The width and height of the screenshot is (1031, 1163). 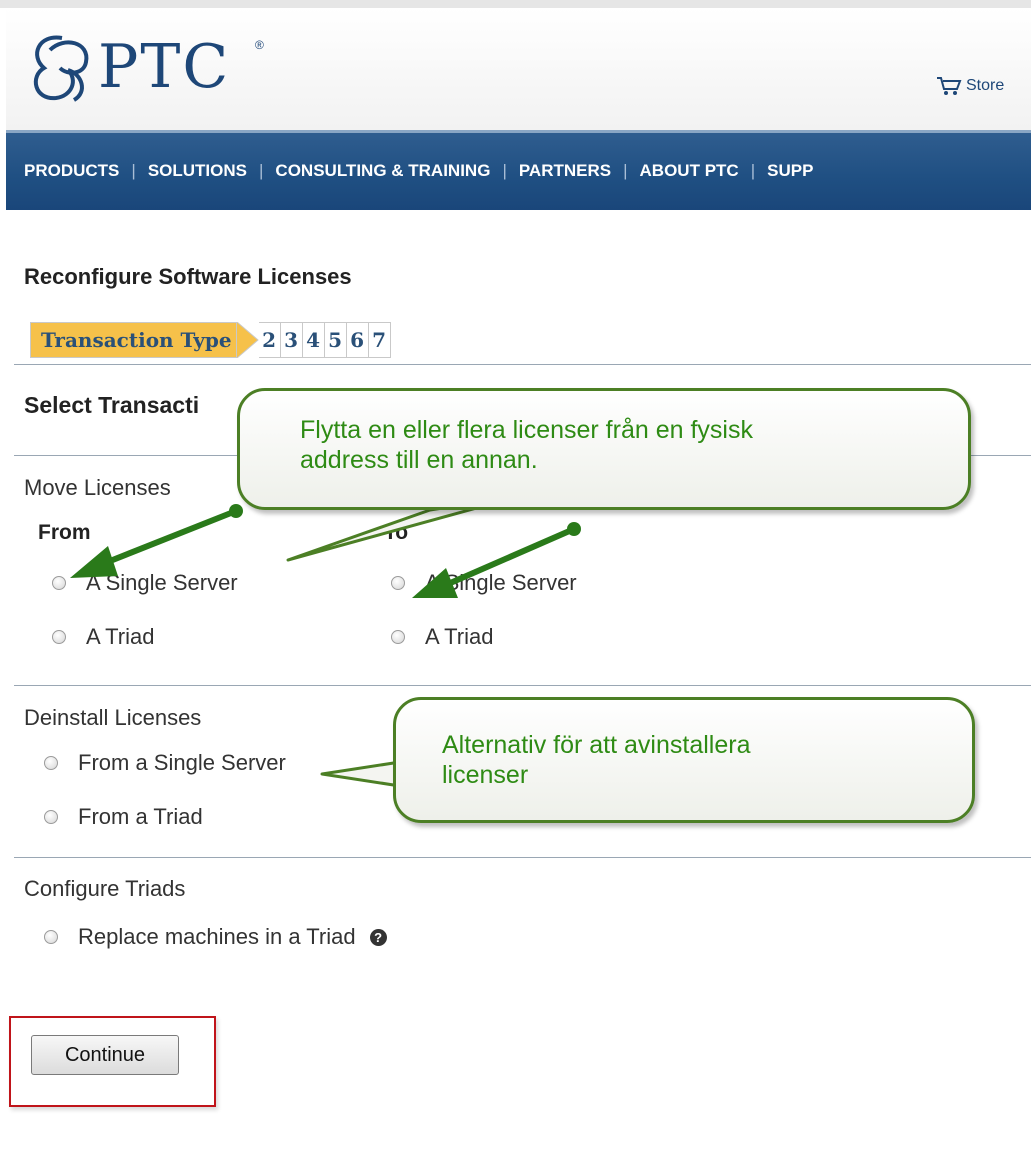 I want to click on section-title: Select Transacti, so click(x=112, y=405).